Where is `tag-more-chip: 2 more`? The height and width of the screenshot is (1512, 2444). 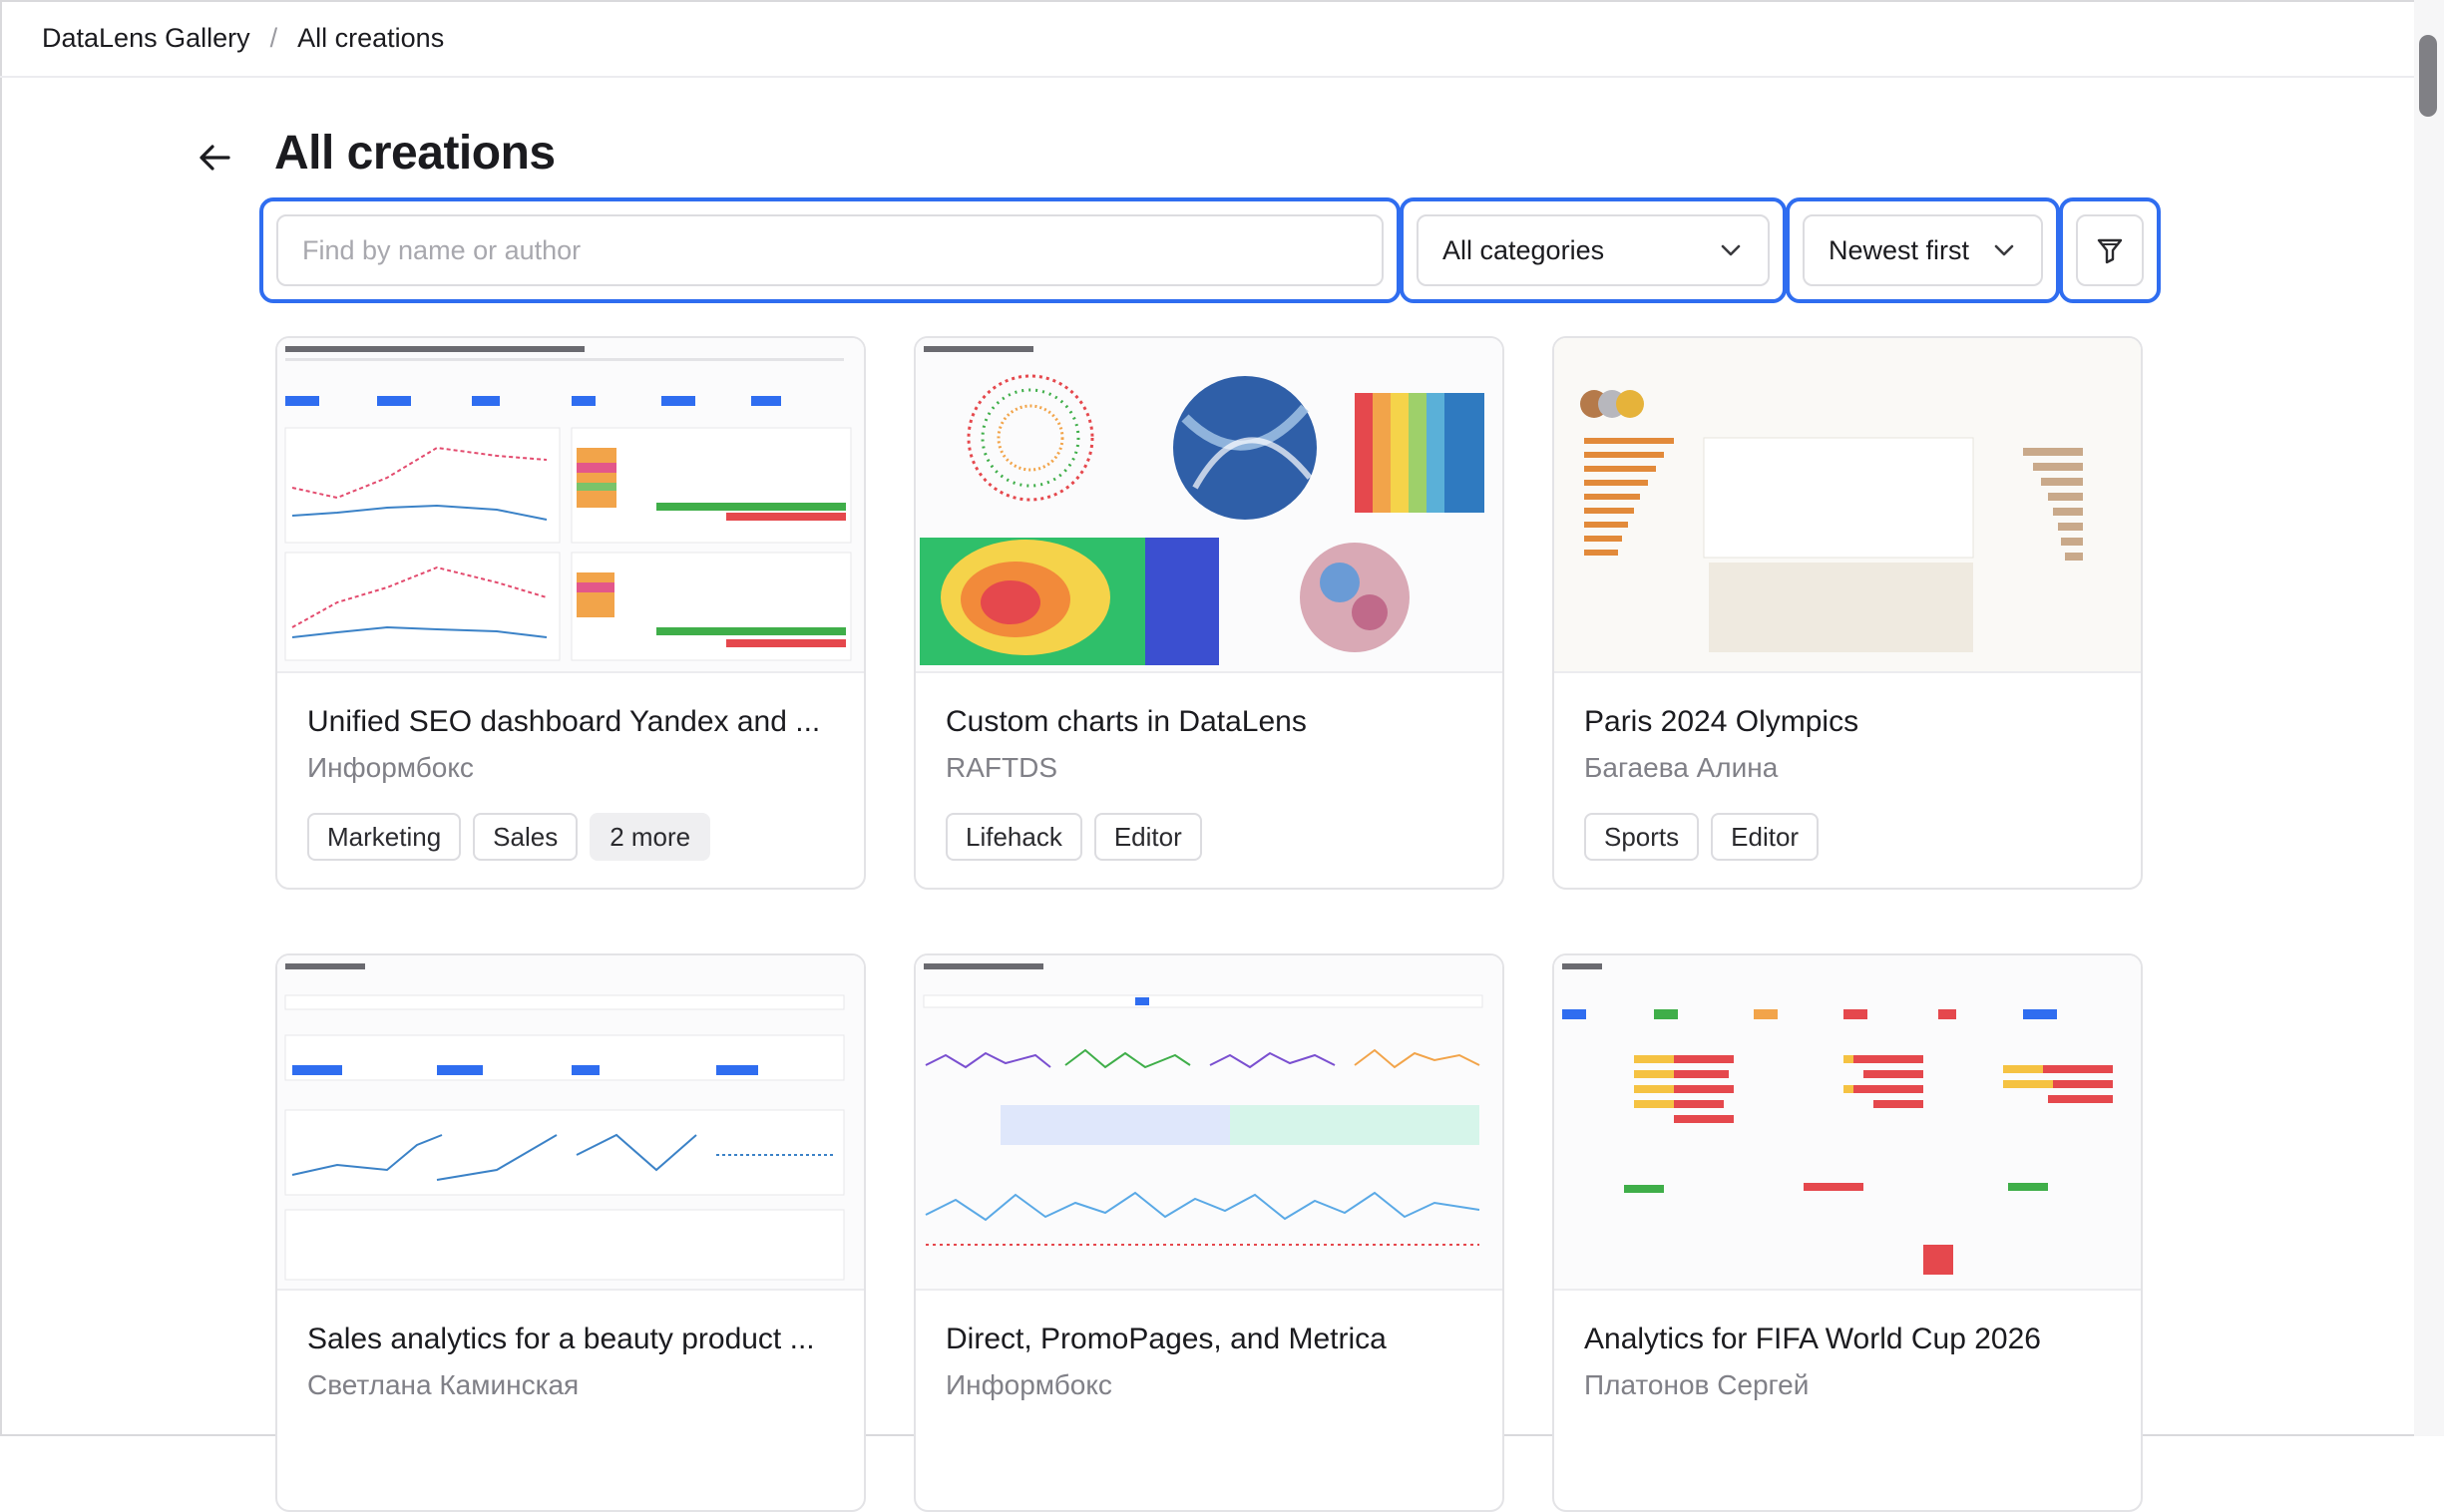 tag-more-chip: 2 more is located at coordinates (650, 837).